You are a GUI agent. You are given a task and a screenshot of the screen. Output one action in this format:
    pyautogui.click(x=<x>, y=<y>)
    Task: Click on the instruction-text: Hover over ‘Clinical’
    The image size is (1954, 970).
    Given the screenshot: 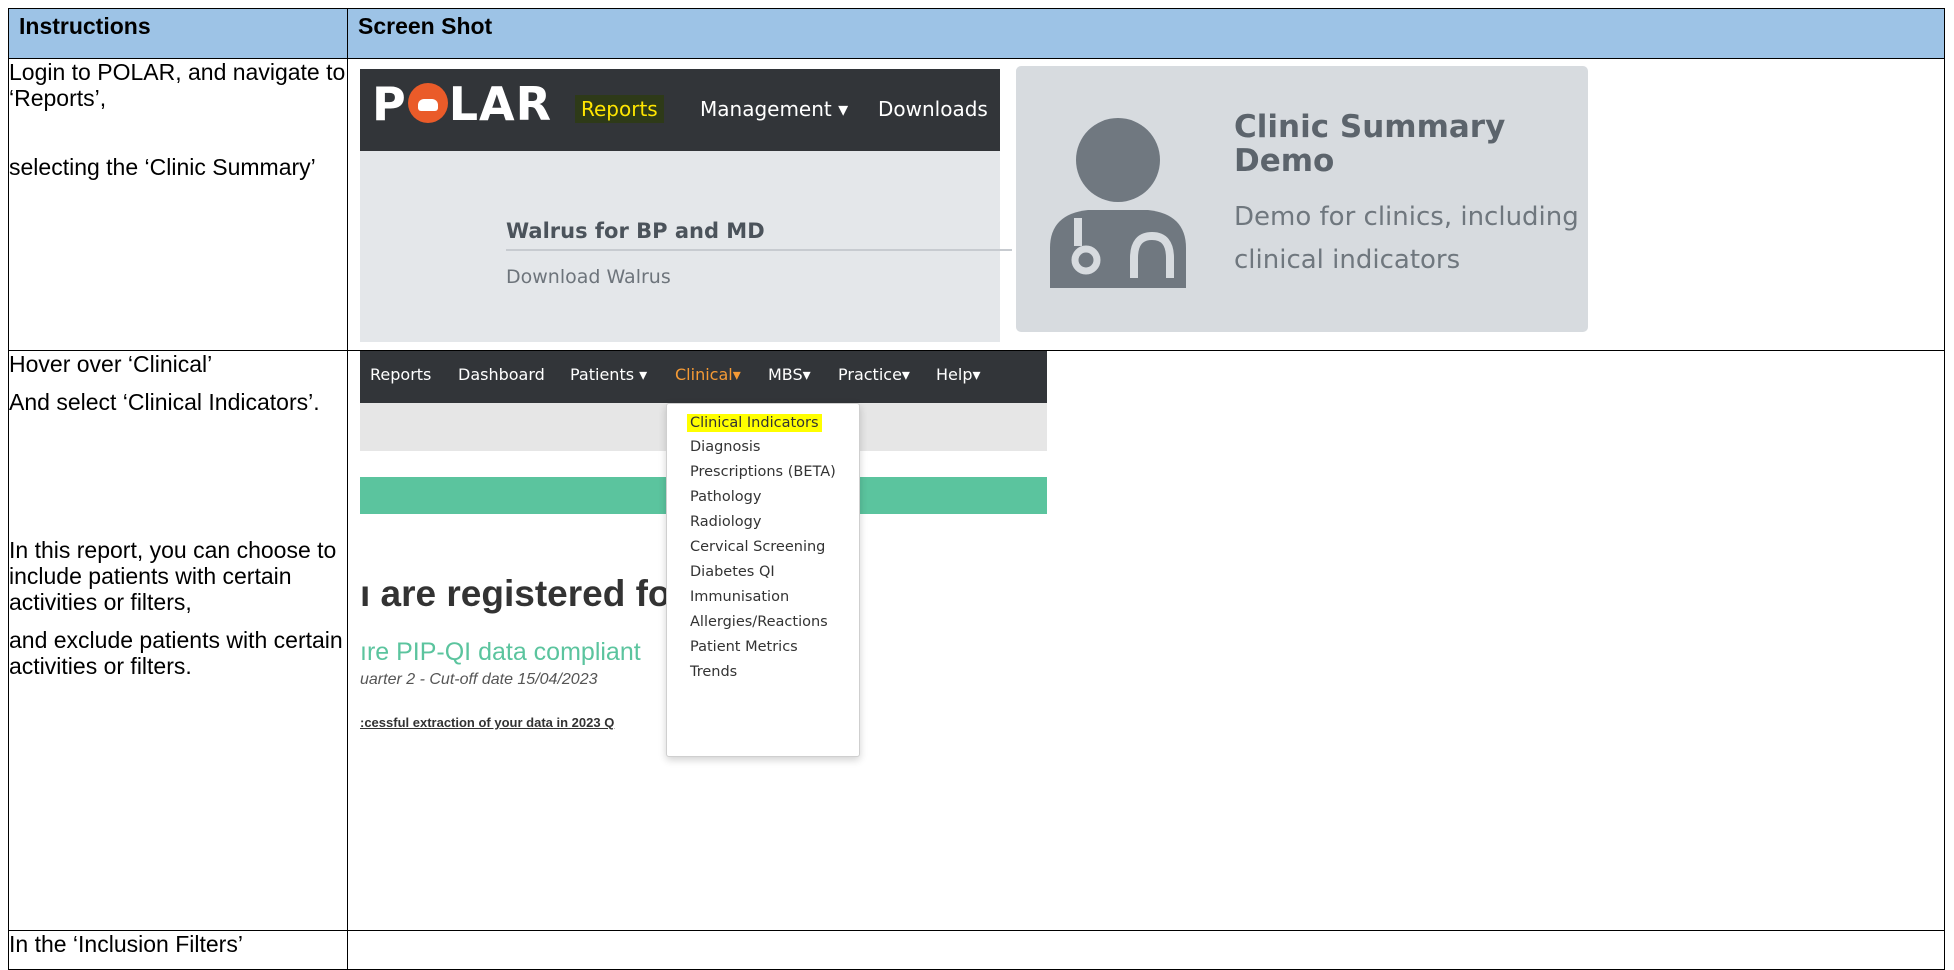 What is the action you would take?
    pyautogui.click(x=111, y=364)
    